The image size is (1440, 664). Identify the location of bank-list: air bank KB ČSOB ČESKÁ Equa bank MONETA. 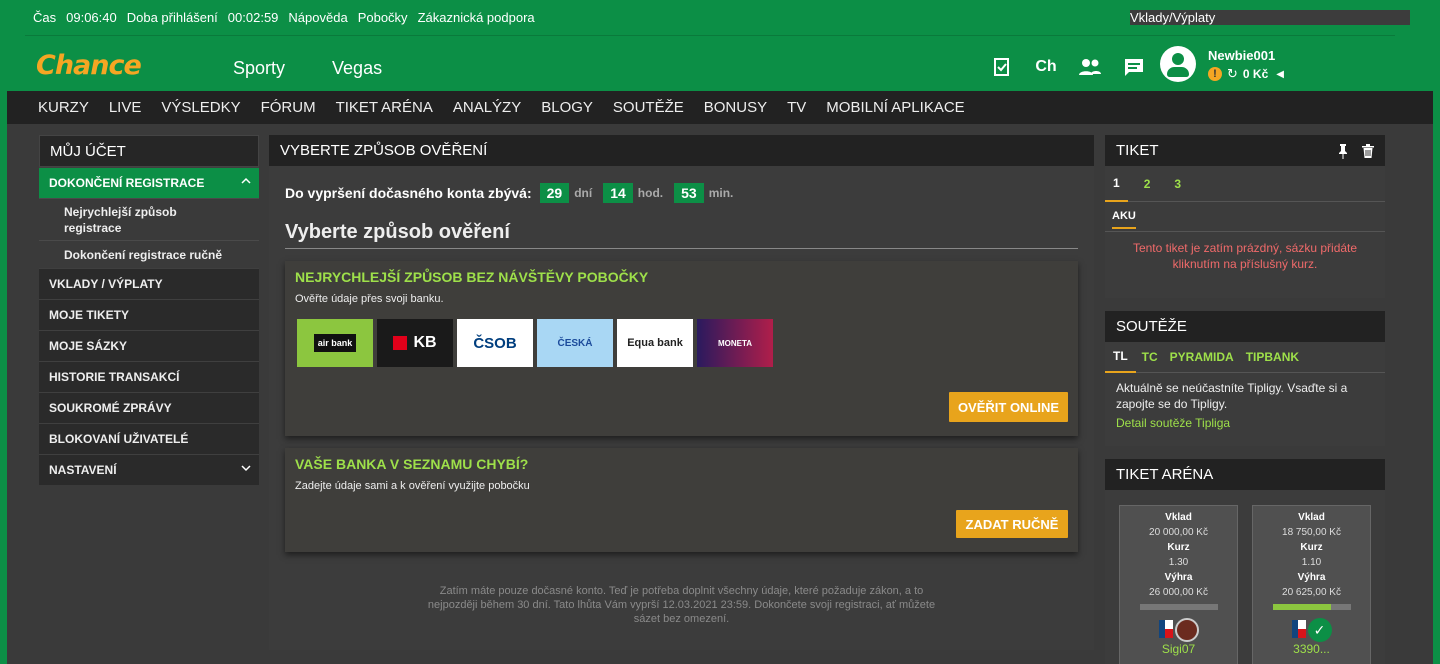
(535, 343).